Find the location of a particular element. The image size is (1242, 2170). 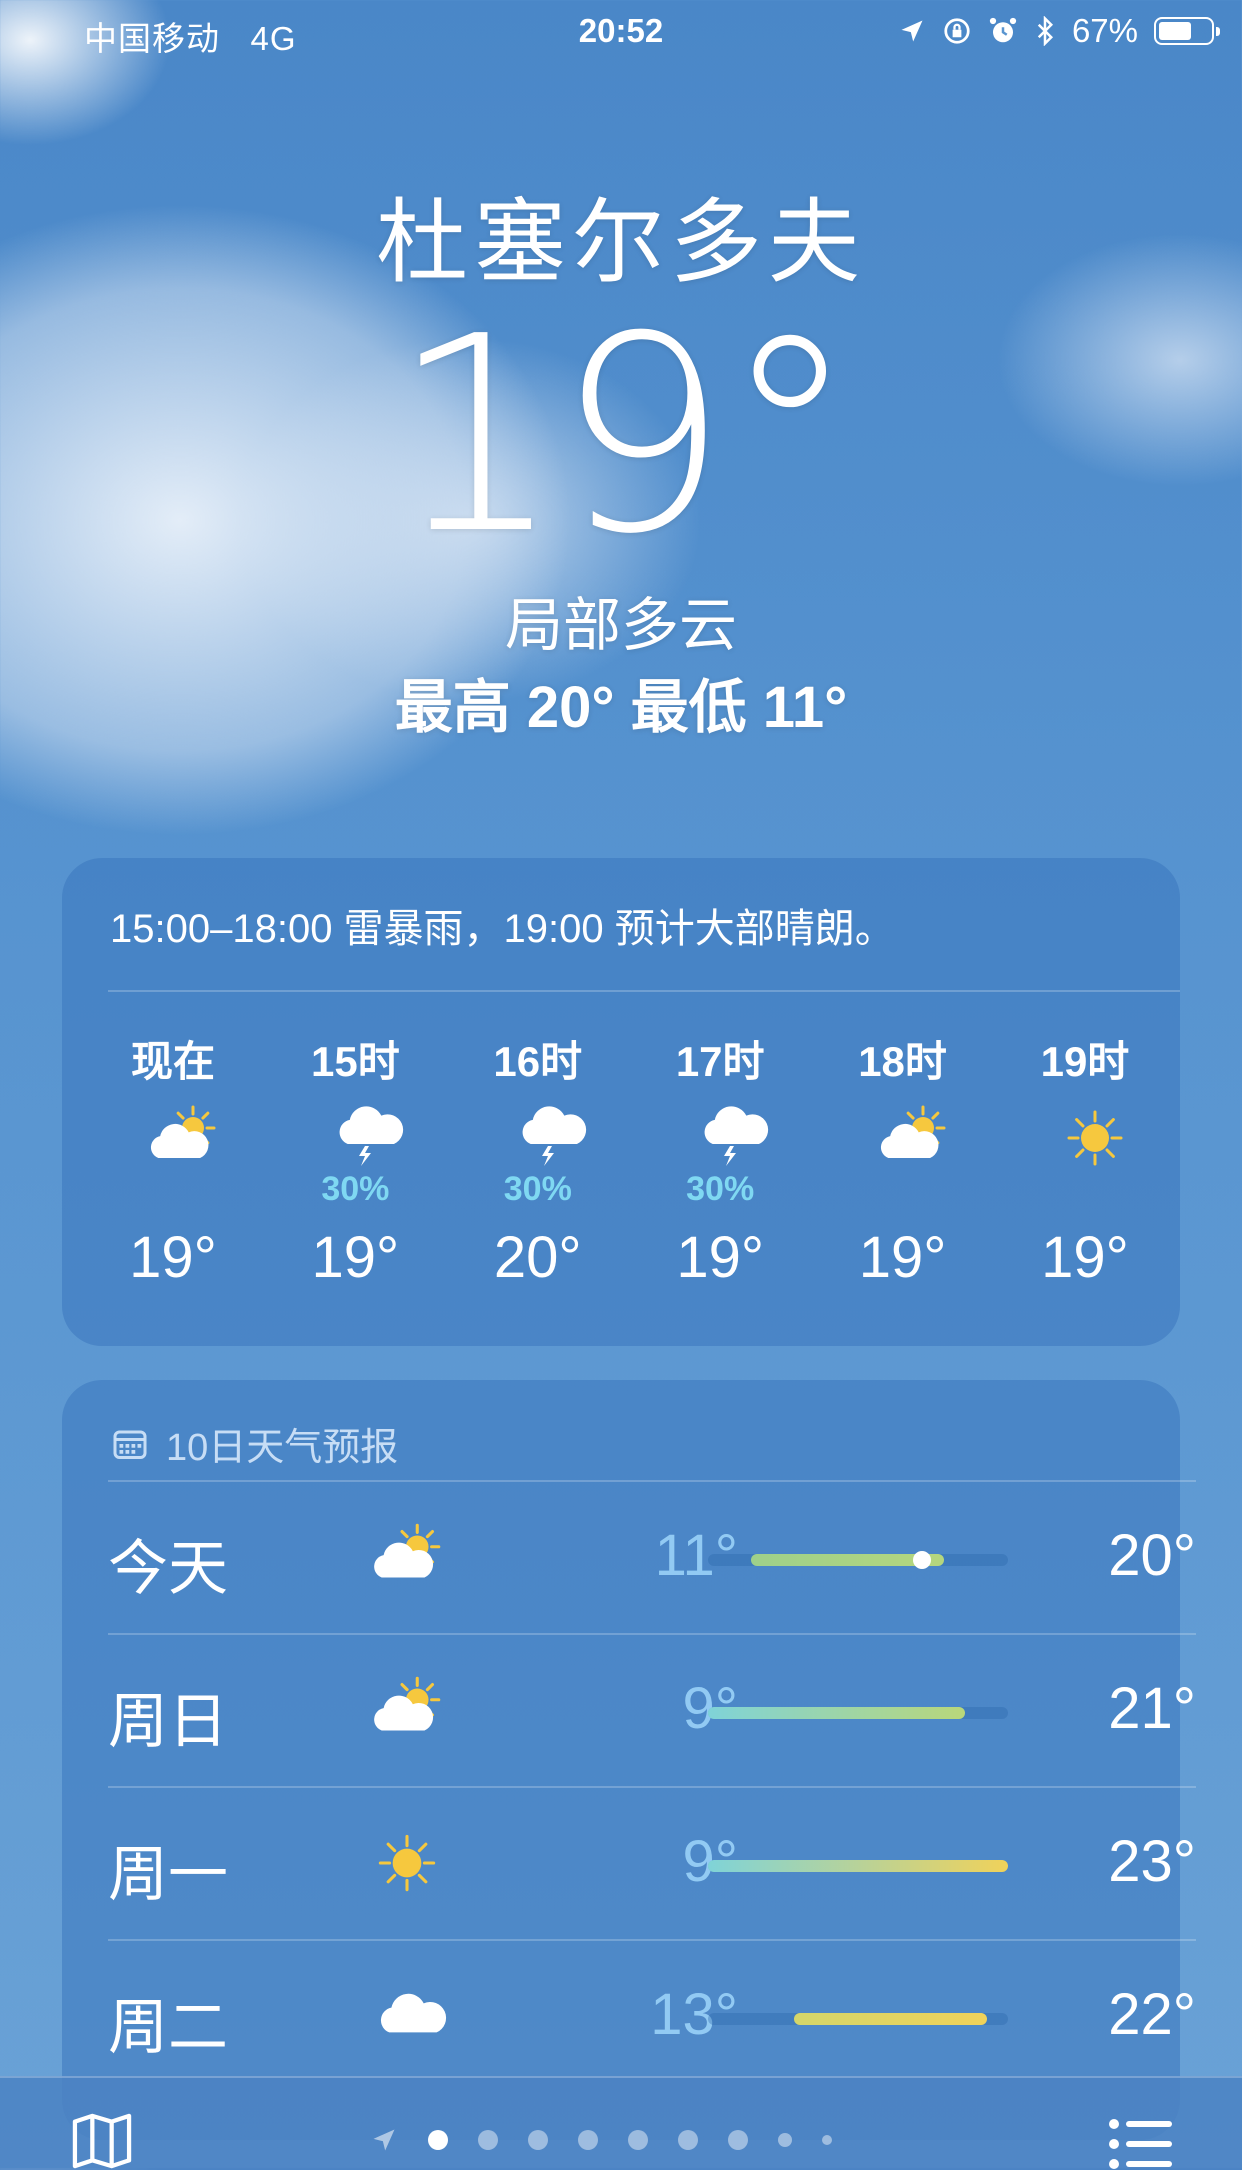

hour-label: 19时 is located at coordinates (1085, 1061).